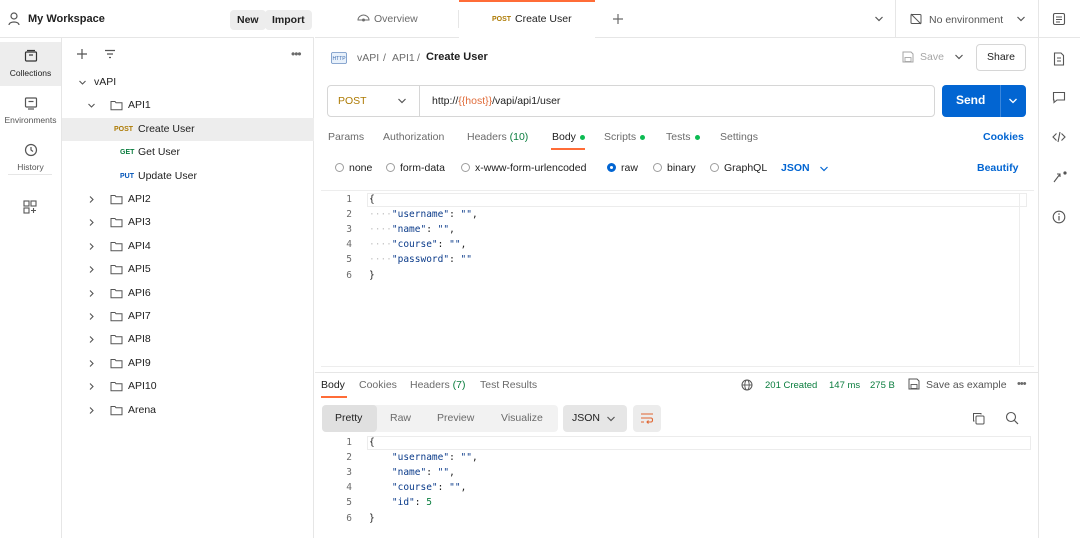 The width and height of the screenshot is (1080, 538). What do you see at coordinates (346, 137) in the screenshot?
I see `tab-params: Params` at bounding box center [346, 137].